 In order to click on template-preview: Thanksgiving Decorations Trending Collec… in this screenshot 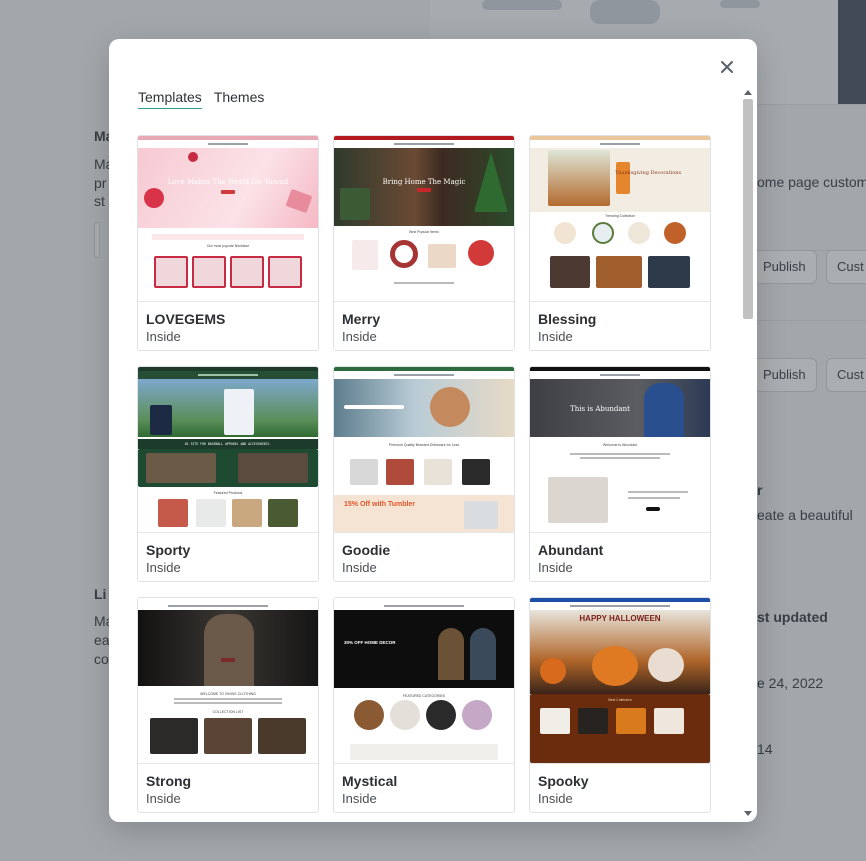, I will do `click(620, 219)`.